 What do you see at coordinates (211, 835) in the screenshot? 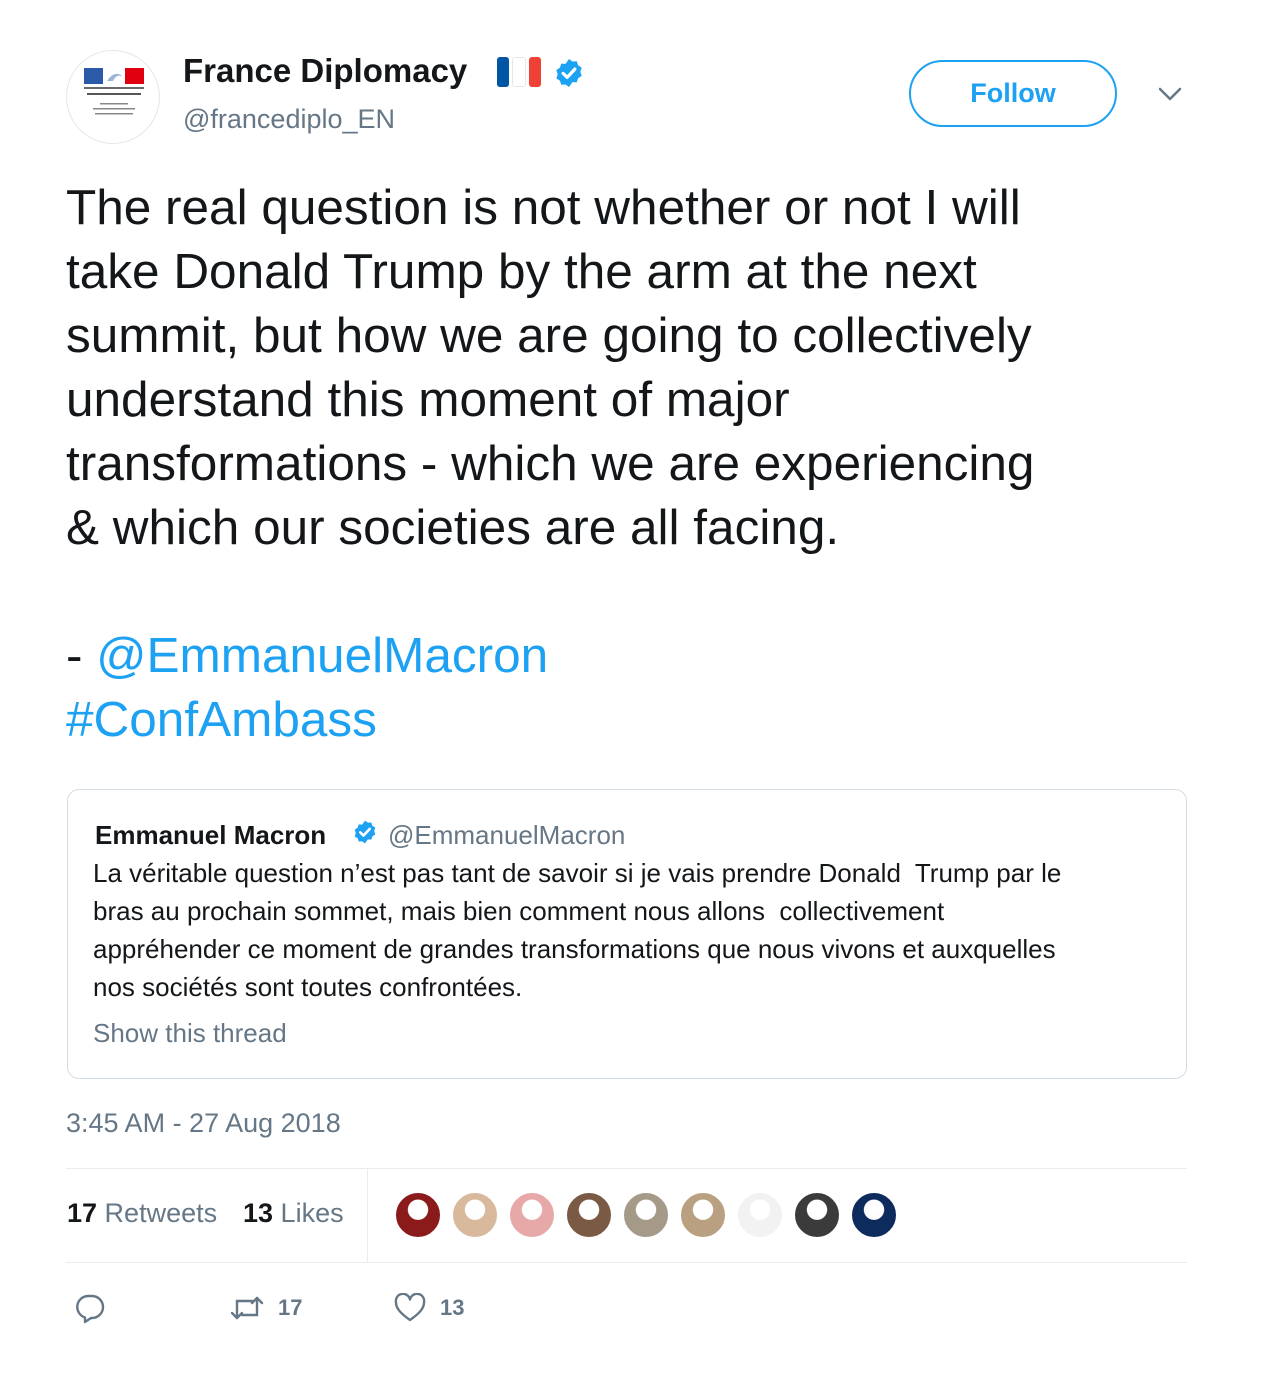
I see `quoted-display-name: Emmanuel Macron` at bounding box center [211, 835].